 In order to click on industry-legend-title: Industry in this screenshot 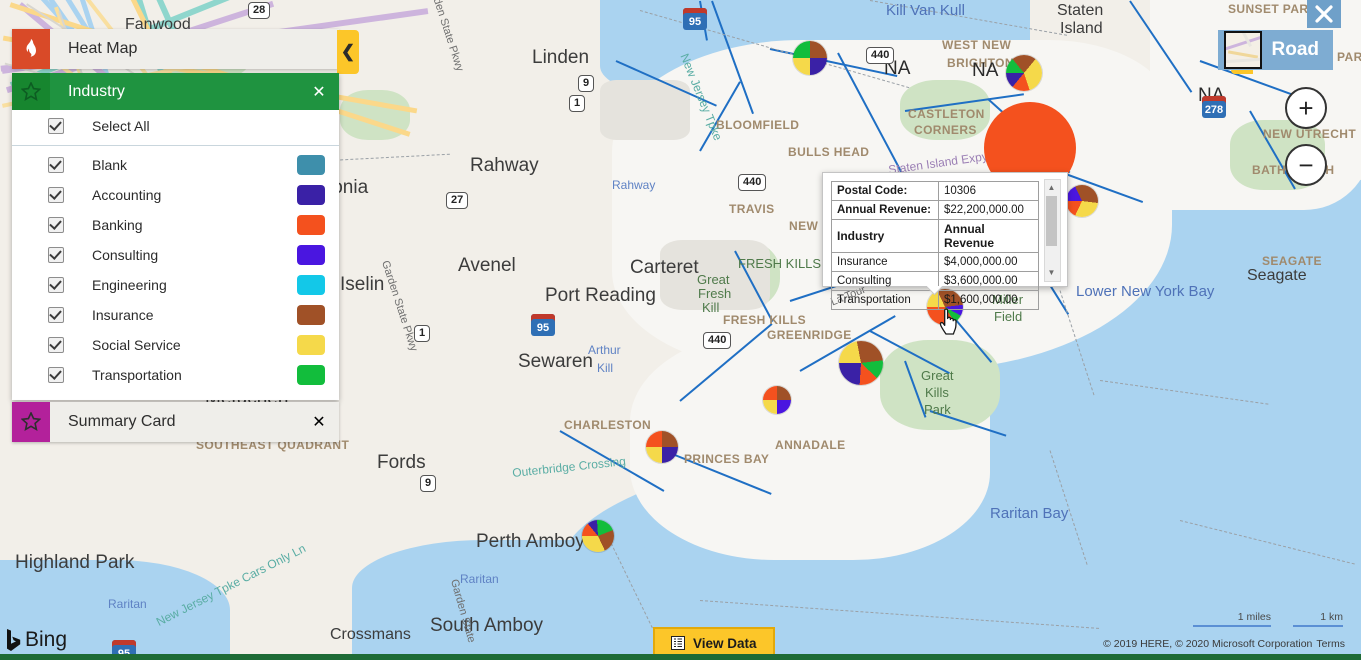, I will do `click(96, 91)`.